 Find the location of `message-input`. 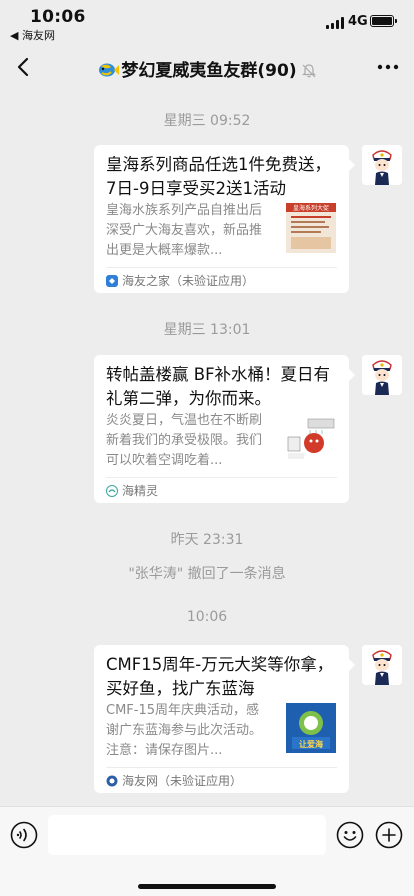

message-input is located at coordinates (187, 835).